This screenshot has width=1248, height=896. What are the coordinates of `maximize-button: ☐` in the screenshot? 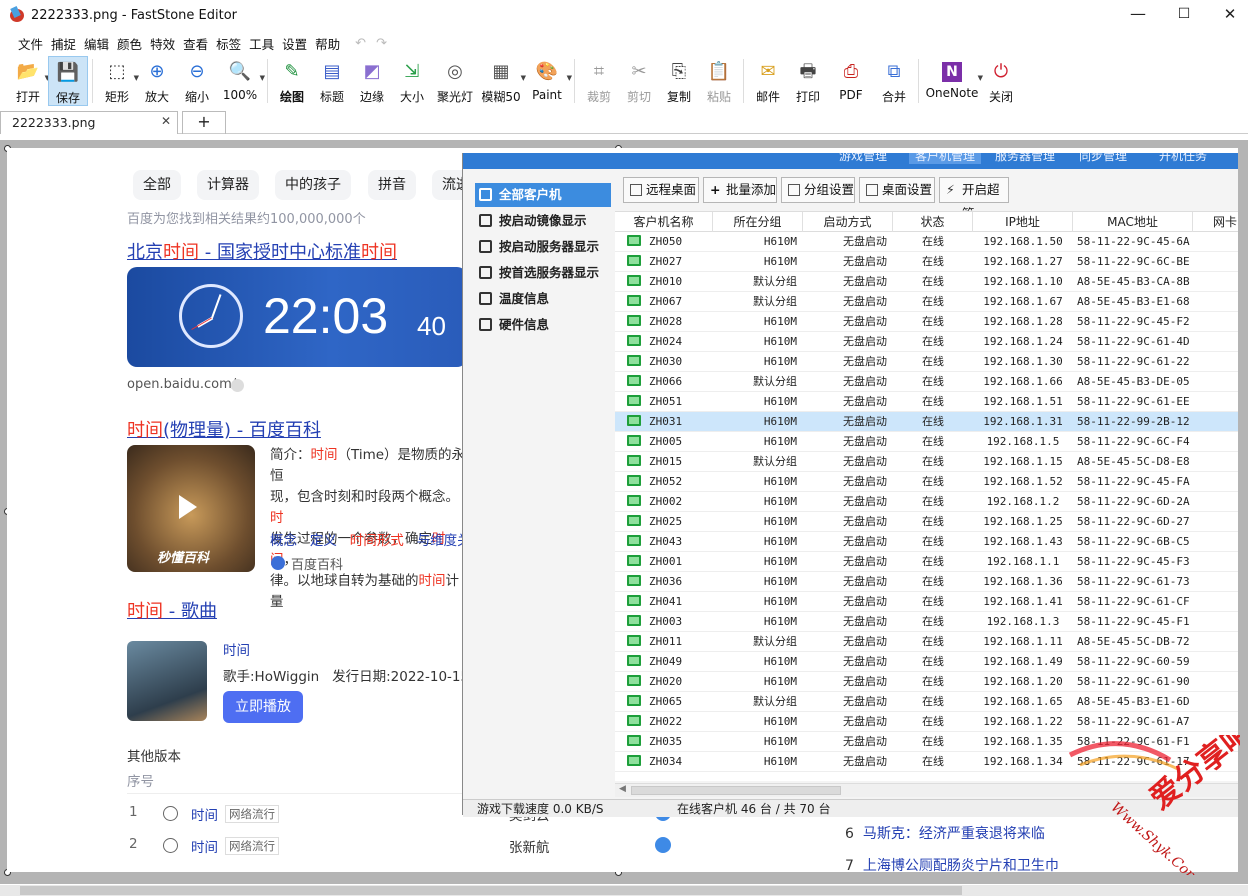 It's located at (1184, 15).